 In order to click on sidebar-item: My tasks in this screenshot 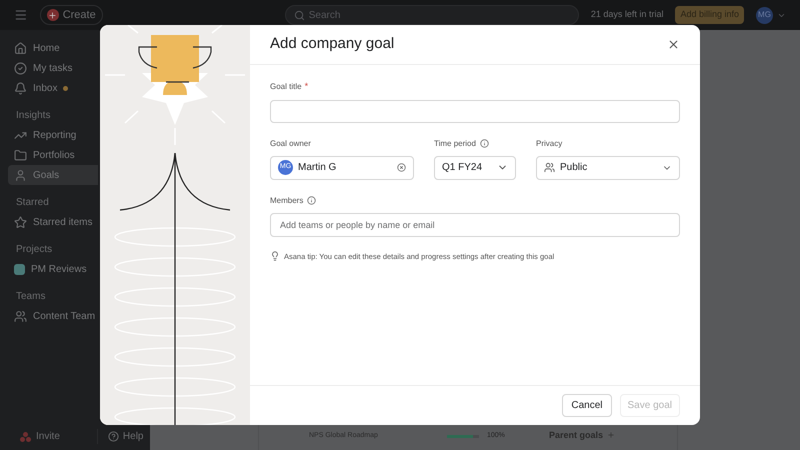, I will do `click(53, 68)`.